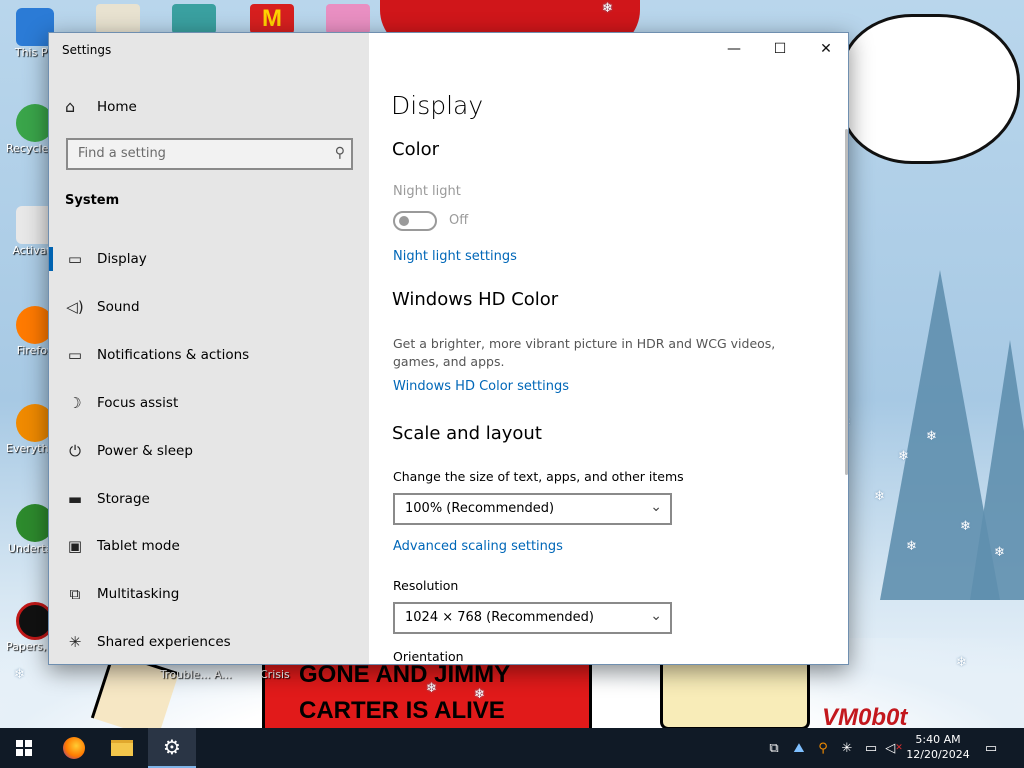 Image resolution: width=1024 pixels, height=768 pixels. I want to click on file-explorer-taskbar-button, so click(122, 748).